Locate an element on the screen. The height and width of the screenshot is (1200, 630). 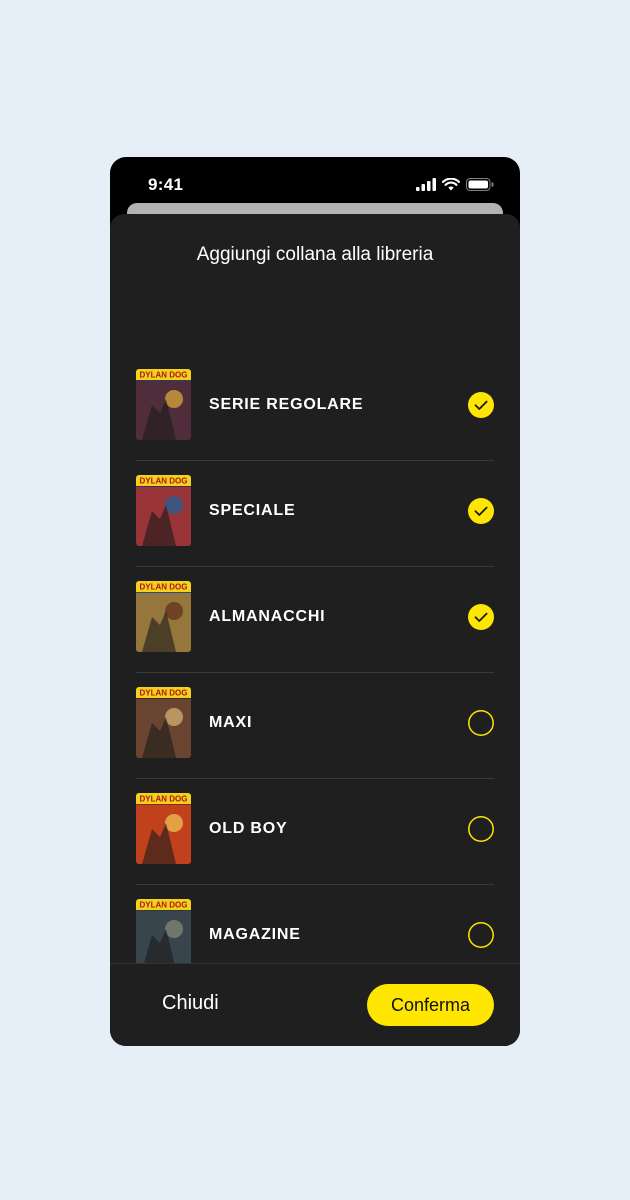
status-icons is located at coordinates (455, 186).